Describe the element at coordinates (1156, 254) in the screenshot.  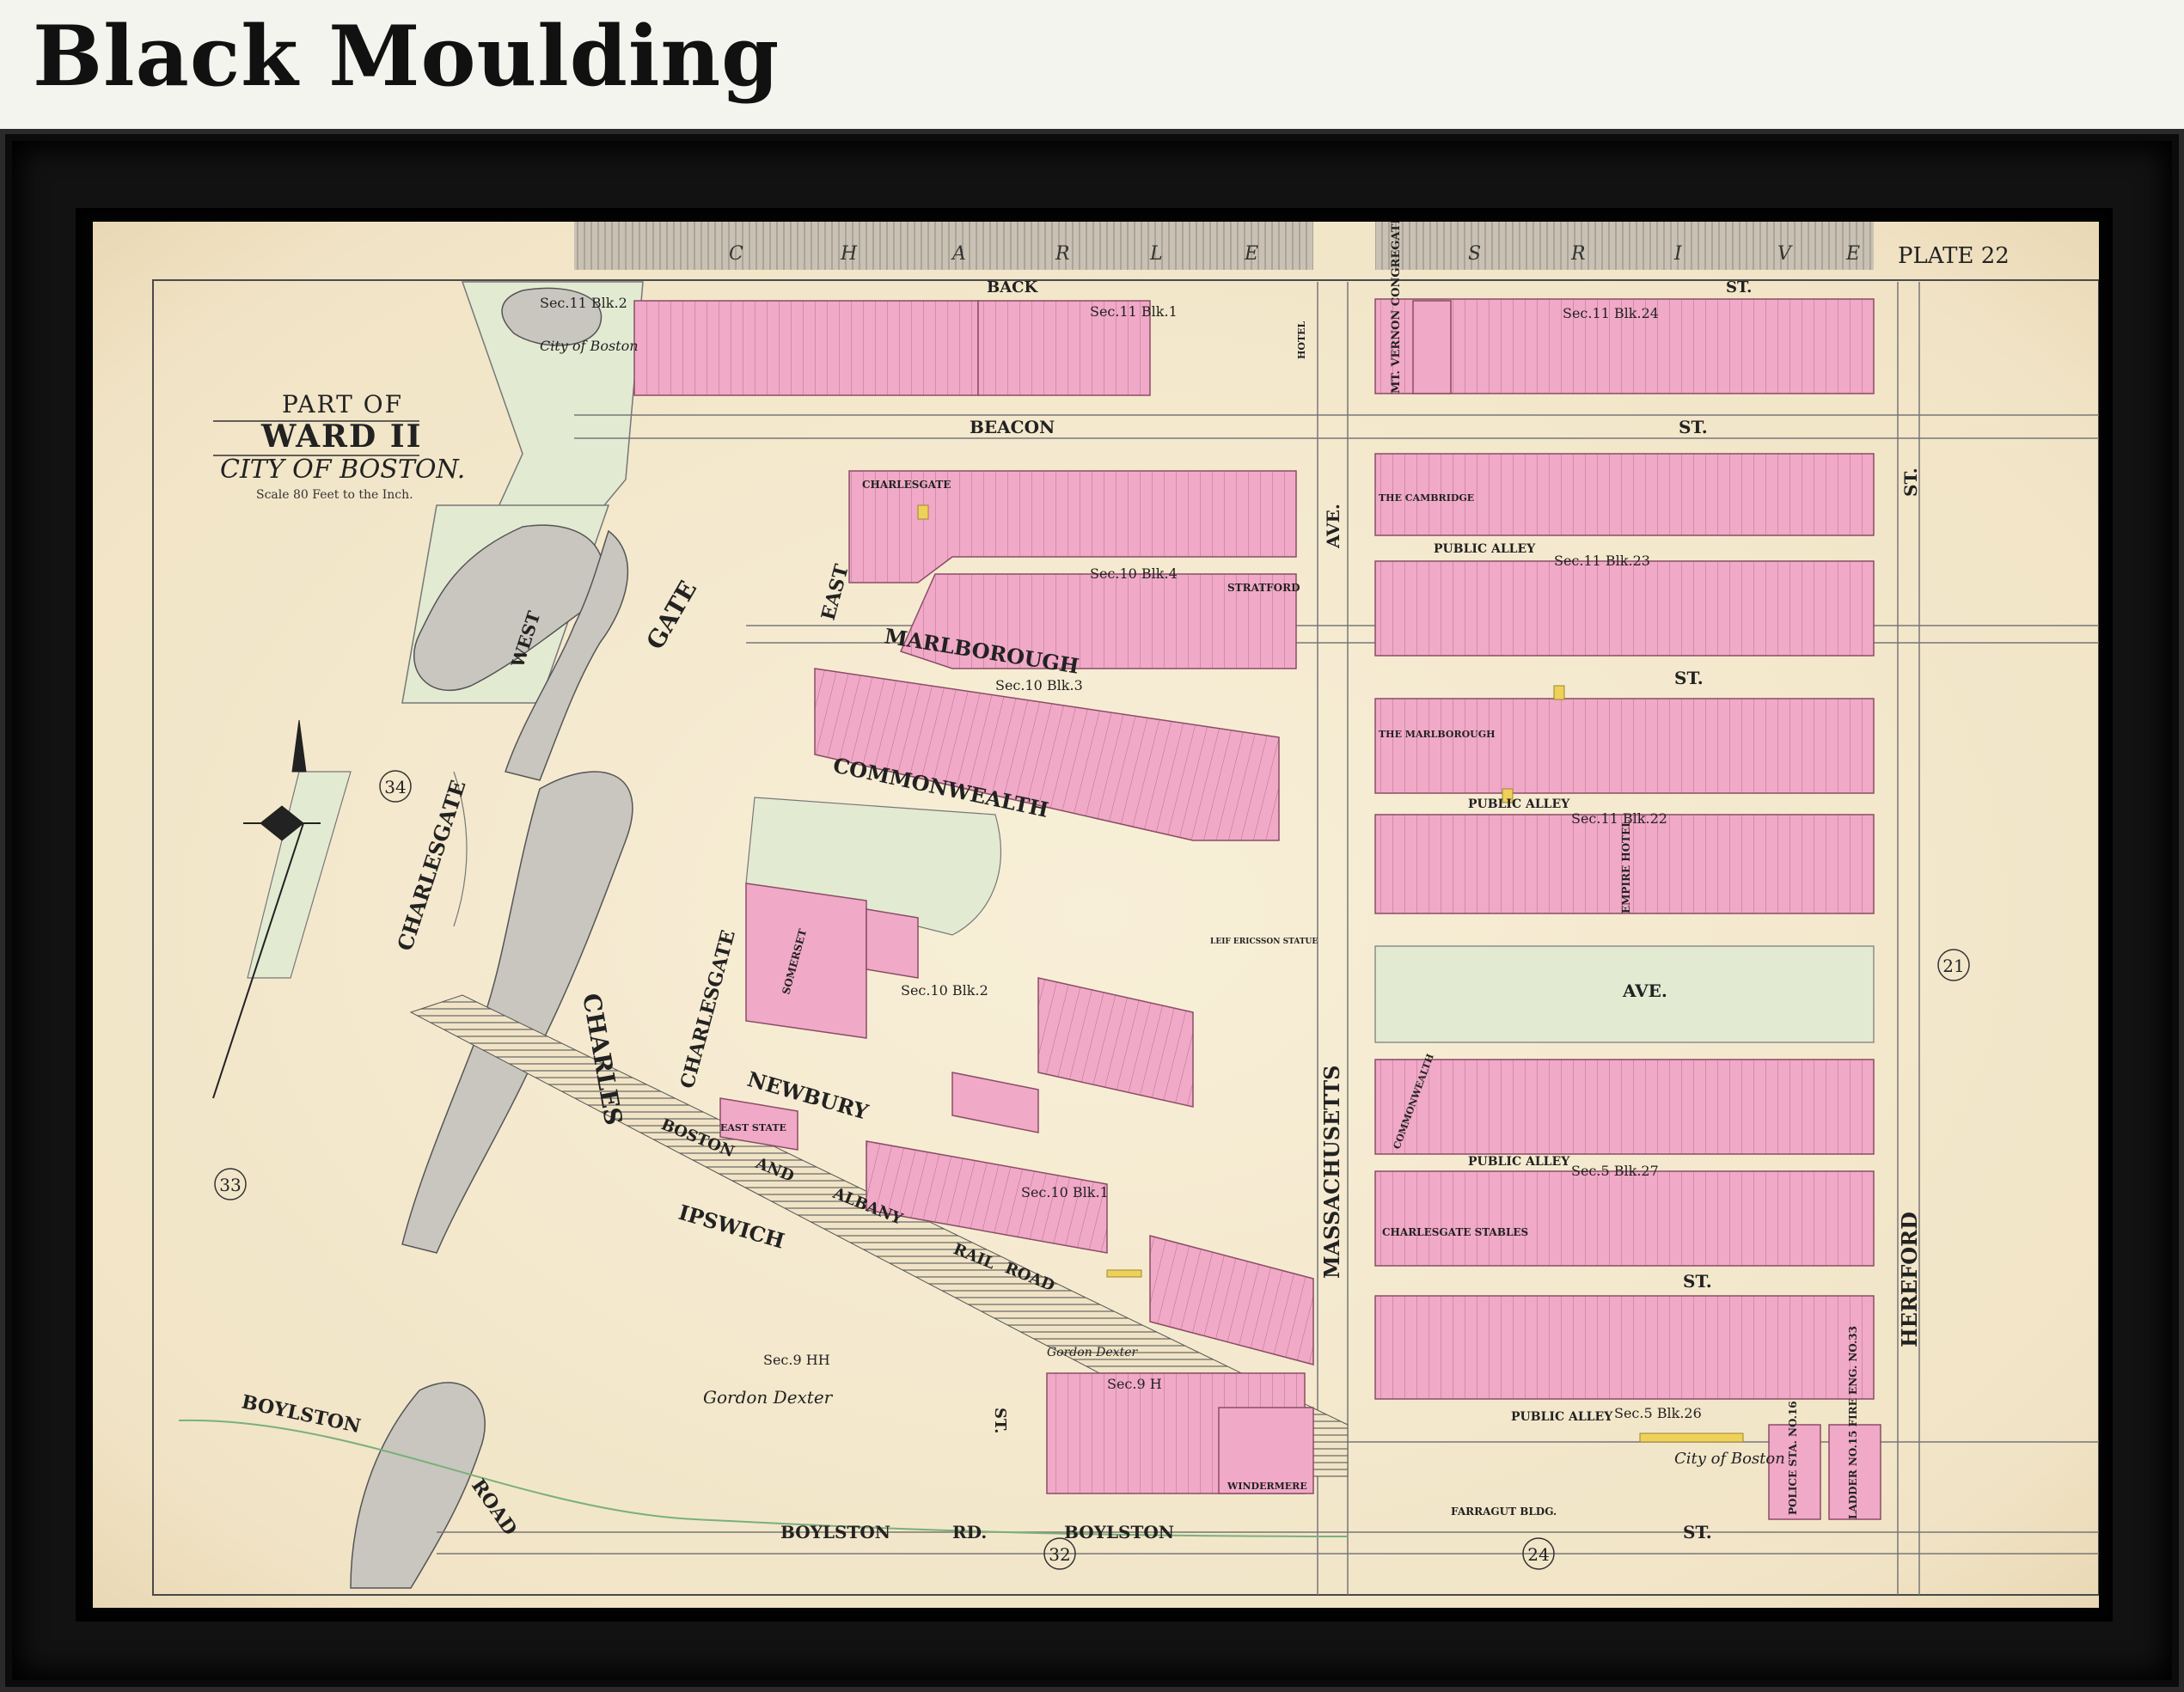
I see `river-letter: L` at that location.